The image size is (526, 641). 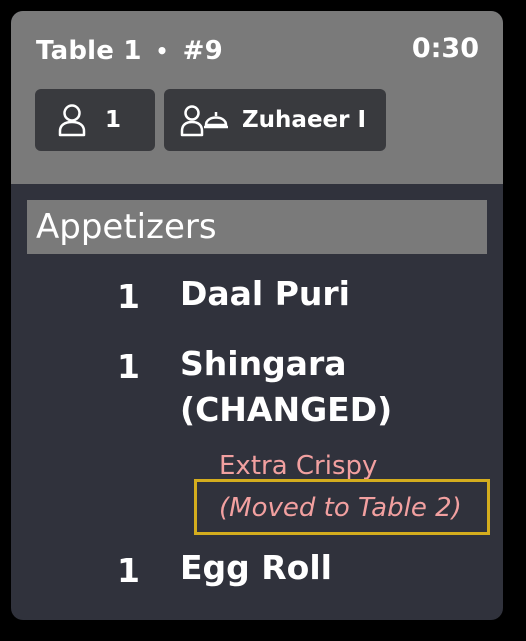 I want to click on item-name: Egg Roll, so click(x=256, y=567).